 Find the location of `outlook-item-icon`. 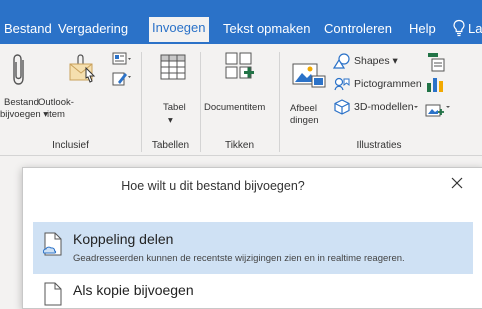

outlook-item-icon is located at coordinates (82, 68).